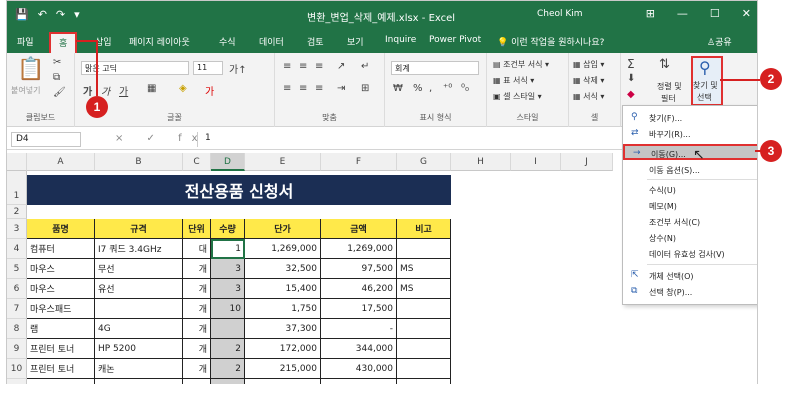 The height and width of the screenshot is (404, 805). What do you see at coordinates (227, 41) in the screenshot?
I see `tab-formulas: 수식` at bounding box center [227, 41].